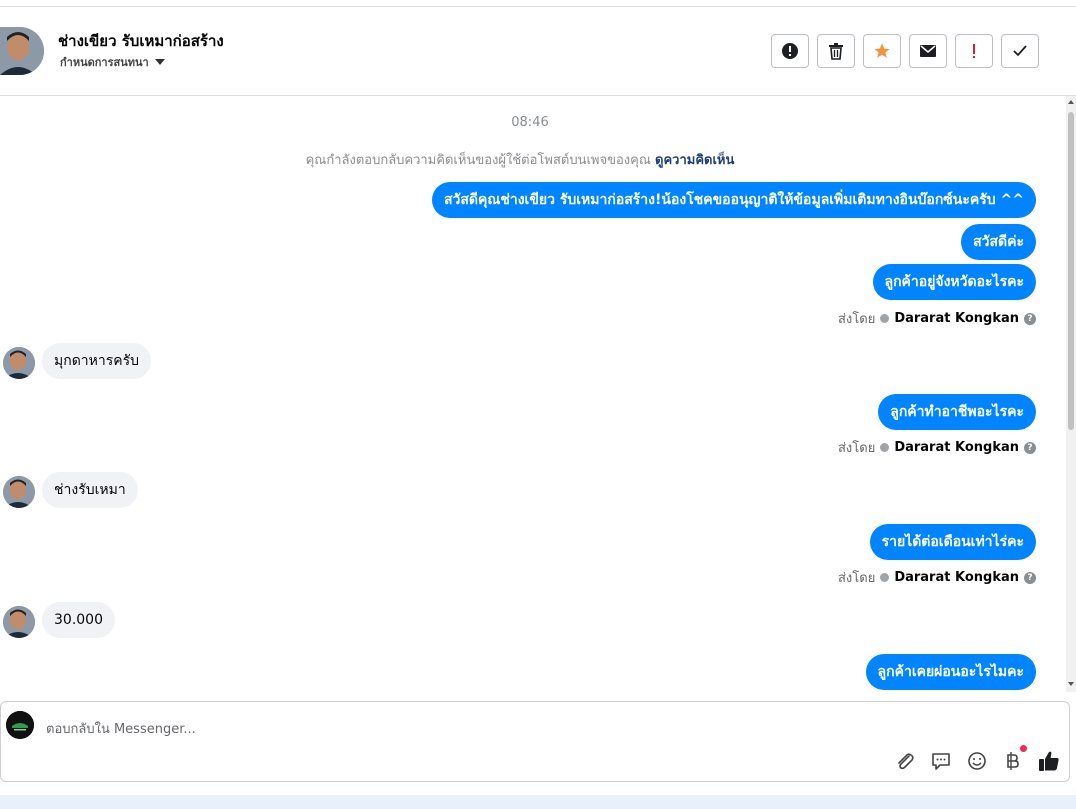  I want to click on exclamation-circle-icon, so click(790, 51).